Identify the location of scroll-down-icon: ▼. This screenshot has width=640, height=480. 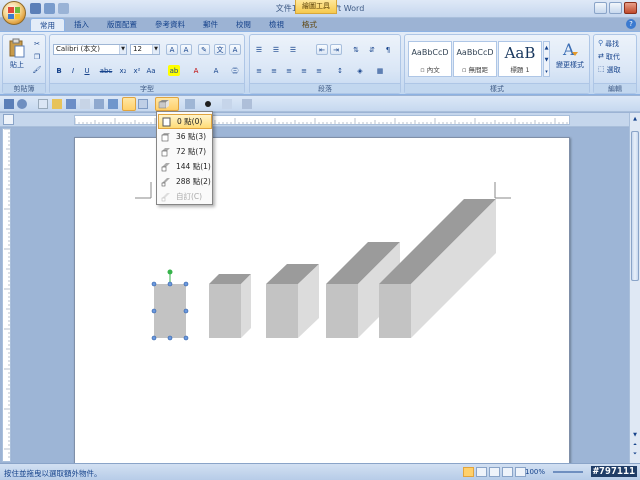
(635, 435).